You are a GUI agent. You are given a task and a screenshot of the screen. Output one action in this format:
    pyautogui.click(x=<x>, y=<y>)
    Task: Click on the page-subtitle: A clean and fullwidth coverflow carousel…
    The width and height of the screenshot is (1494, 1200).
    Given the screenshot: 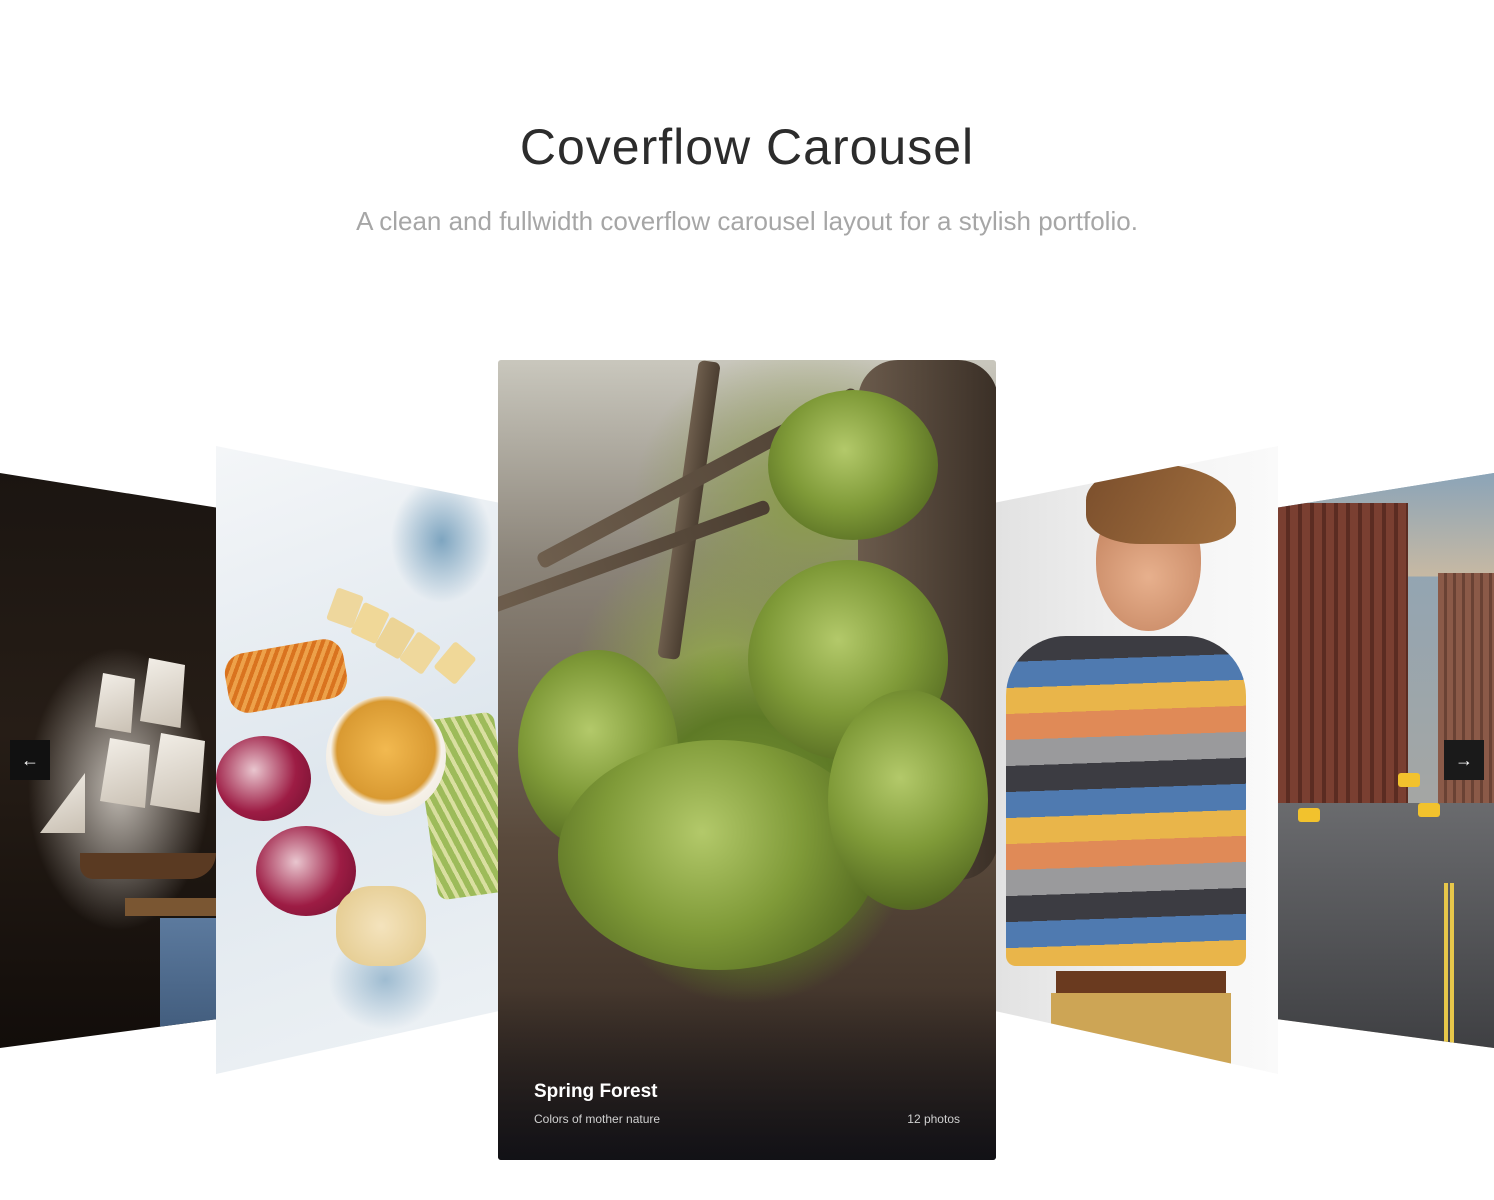 What is the action you would take?
    pyautogui.click(x=747, y=221)
    